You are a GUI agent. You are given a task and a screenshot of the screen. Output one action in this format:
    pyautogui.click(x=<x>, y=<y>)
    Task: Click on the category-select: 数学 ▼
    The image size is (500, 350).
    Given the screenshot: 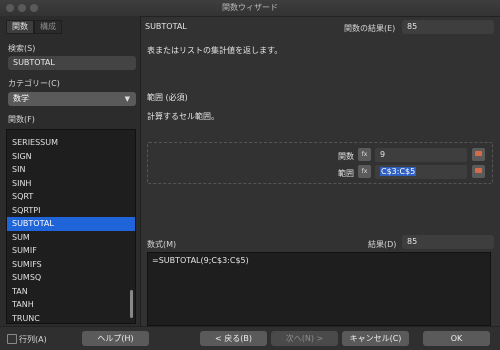 What is the action you would take?
    pyautogui.click(x=72, y=99)
    